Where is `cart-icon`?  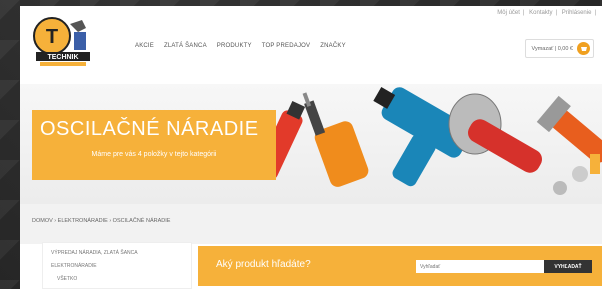
cart-icon is located at coordinates (583, 48).